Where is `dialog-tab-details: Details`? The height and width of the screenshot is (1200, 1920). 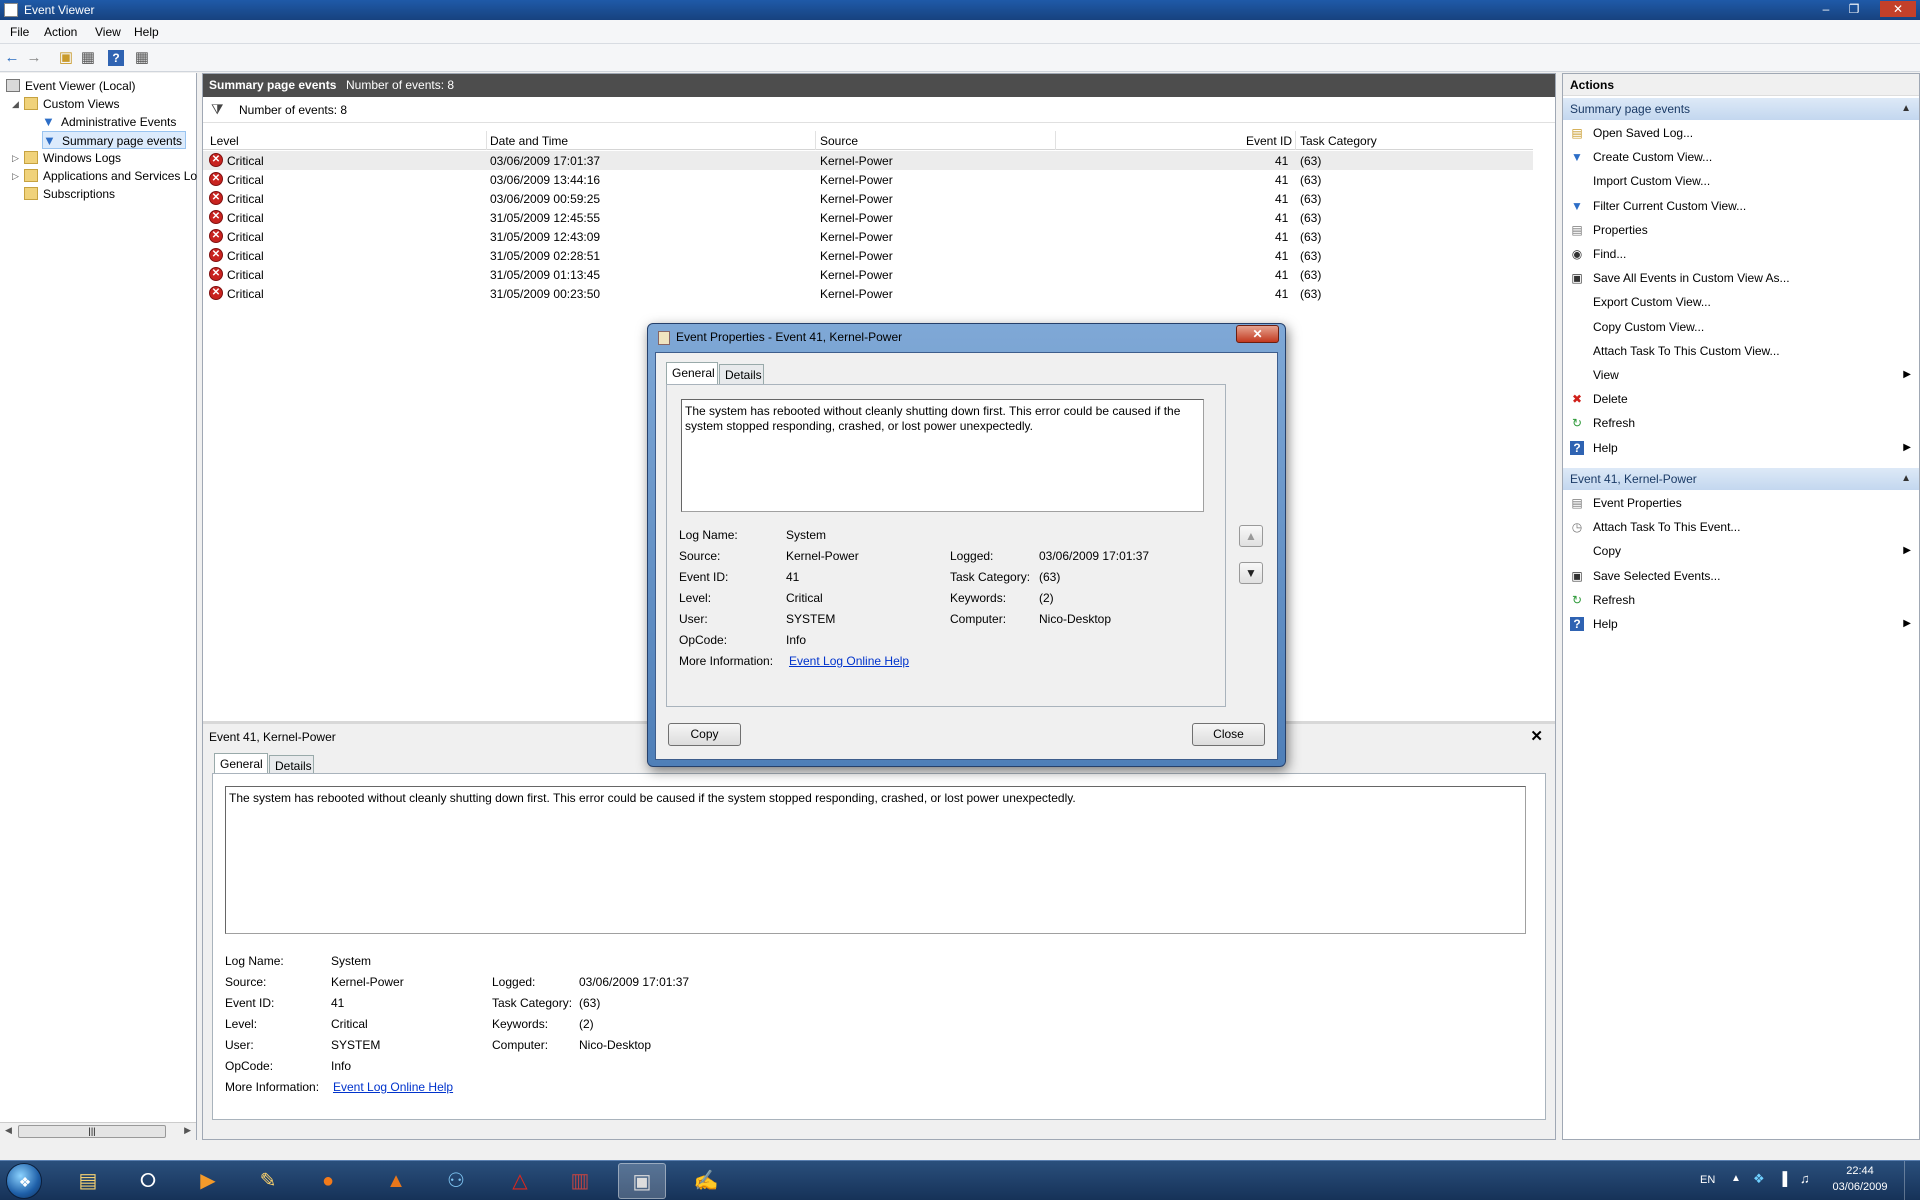
dialog-tab-details: Details is located at coordinates (741, 374).